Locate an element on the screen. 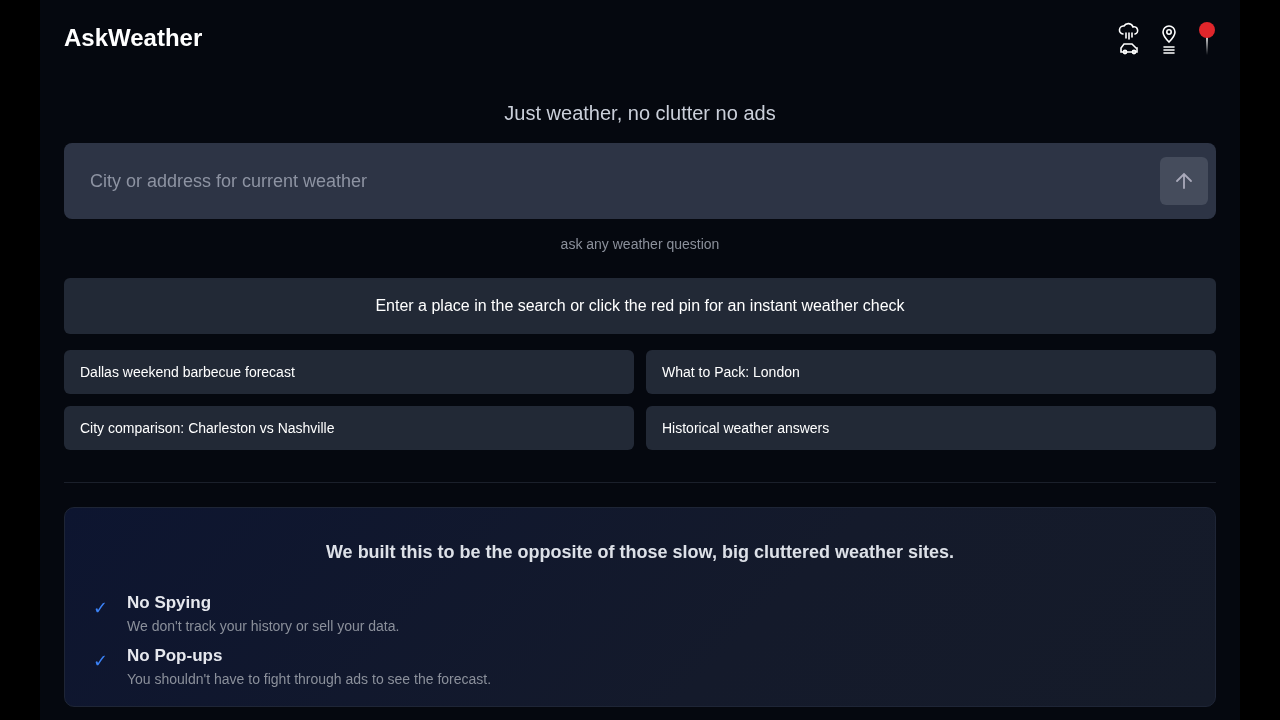 This screenshot has height=720, width=1280. about-title: We built this to be the opposite of those slow, big cluttered weather sites. is located at coordinates (640, 552).